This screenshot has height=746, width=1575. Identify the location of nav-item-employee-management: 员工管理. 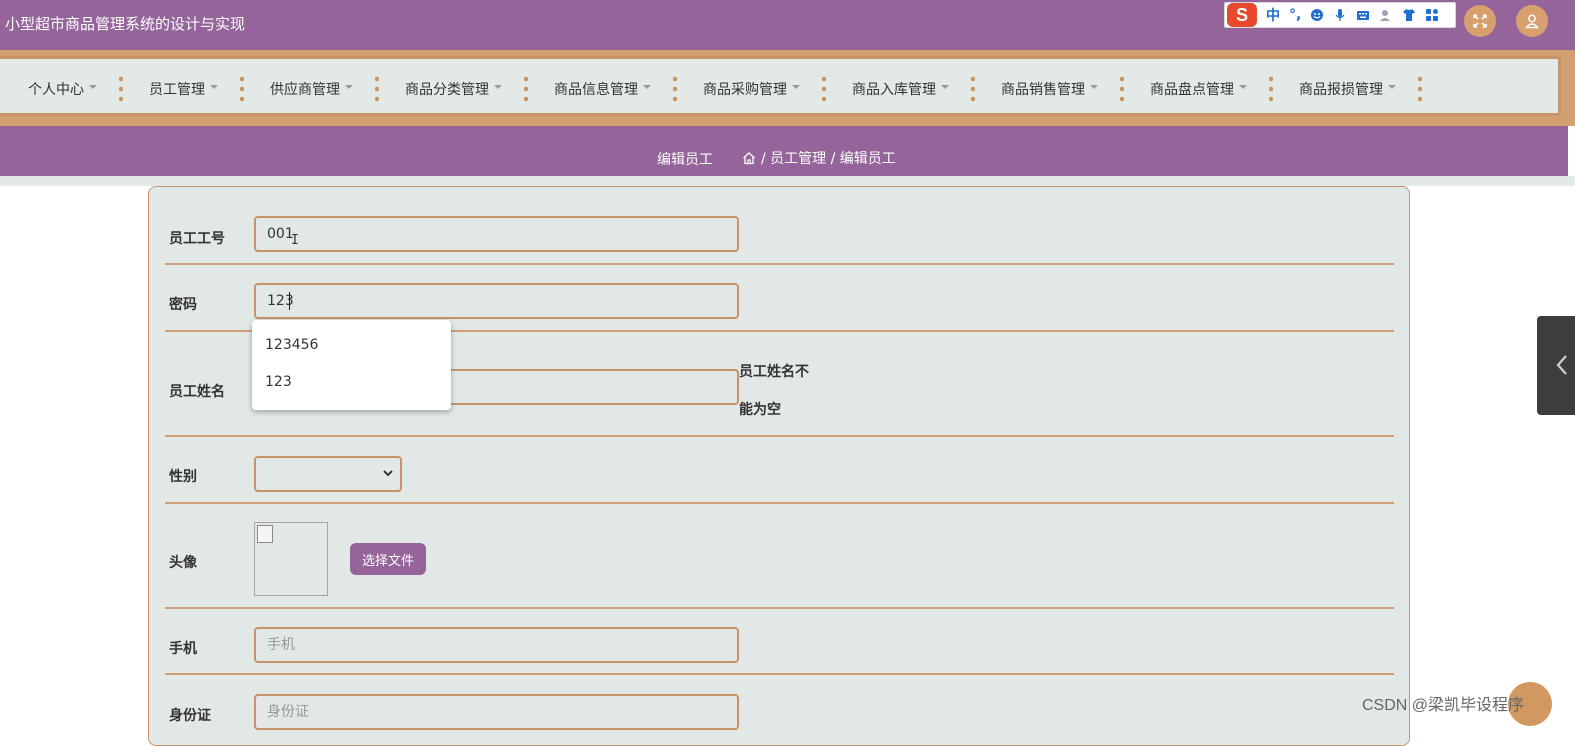
(183, 89).